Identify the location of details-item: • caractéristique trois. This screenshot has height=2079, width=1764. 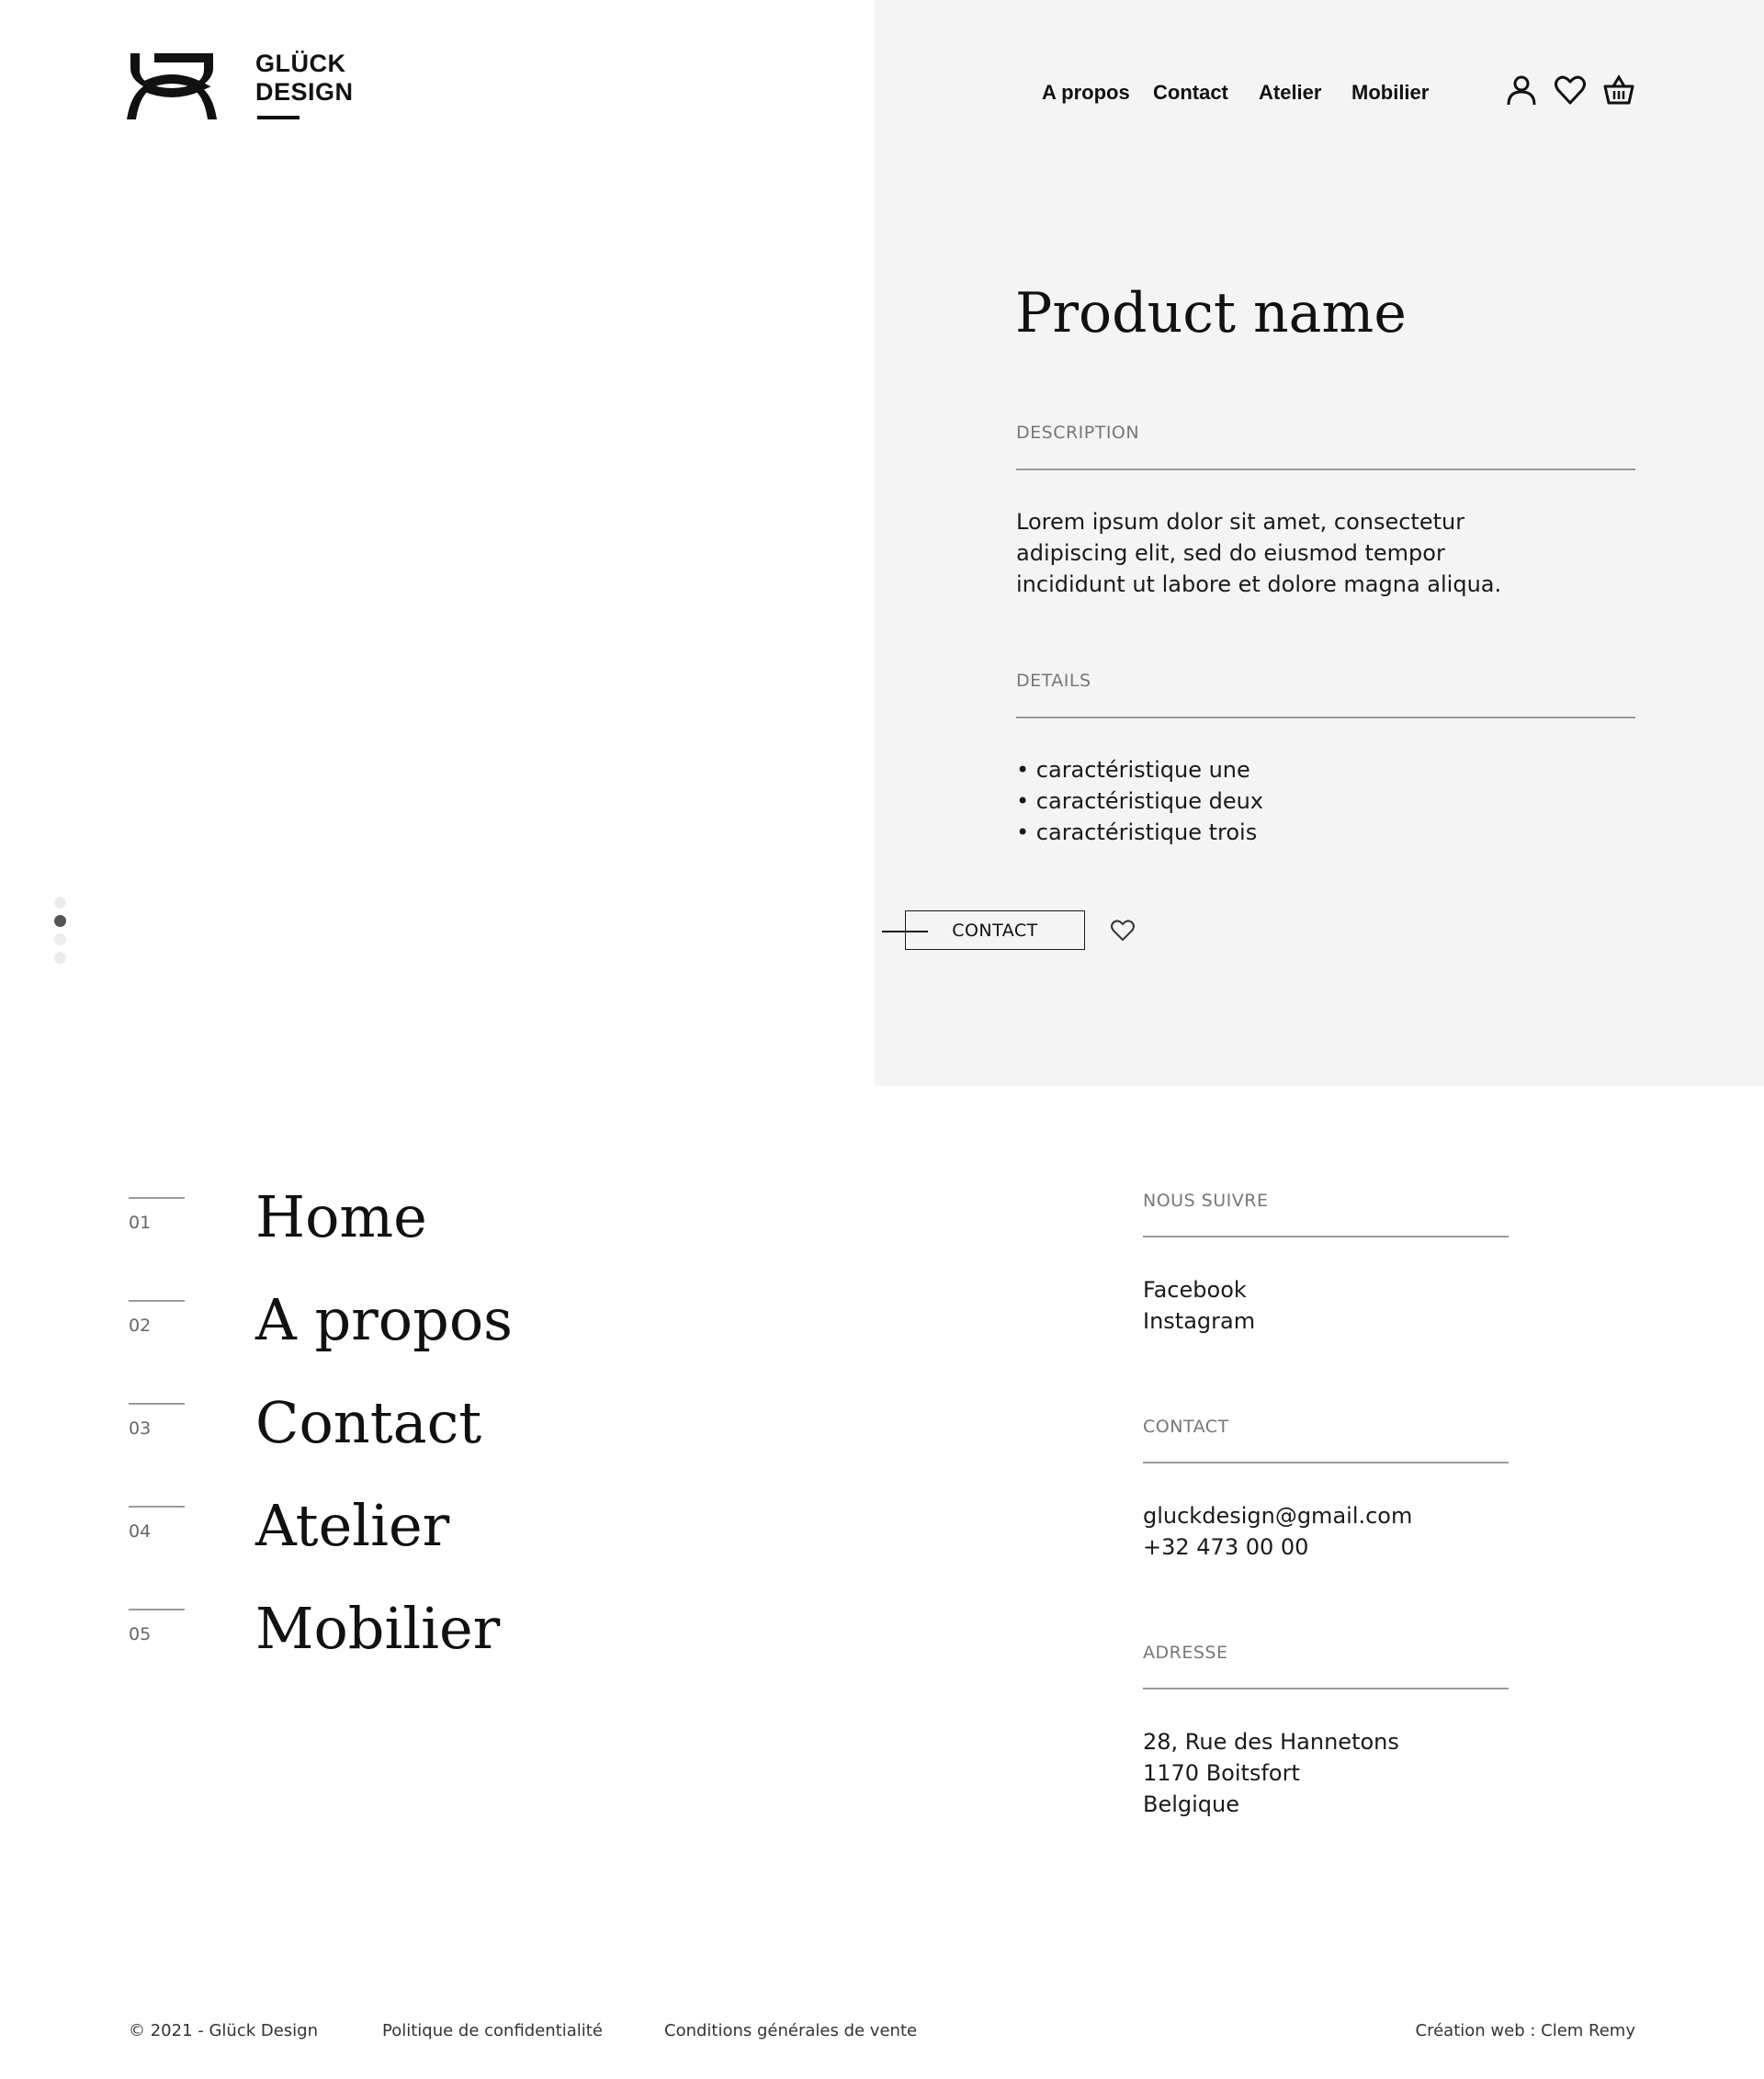
(1137, 832).